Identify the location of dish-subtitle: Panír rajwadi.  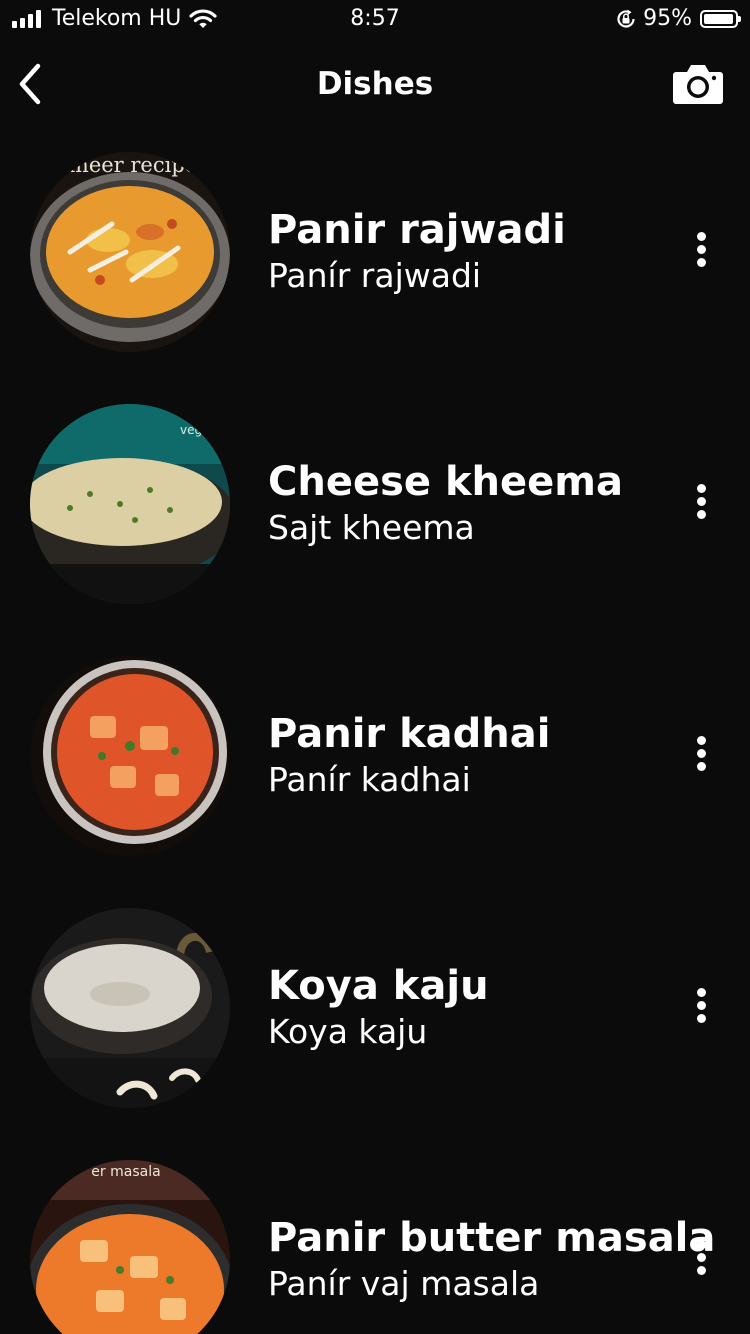
(375, 275).